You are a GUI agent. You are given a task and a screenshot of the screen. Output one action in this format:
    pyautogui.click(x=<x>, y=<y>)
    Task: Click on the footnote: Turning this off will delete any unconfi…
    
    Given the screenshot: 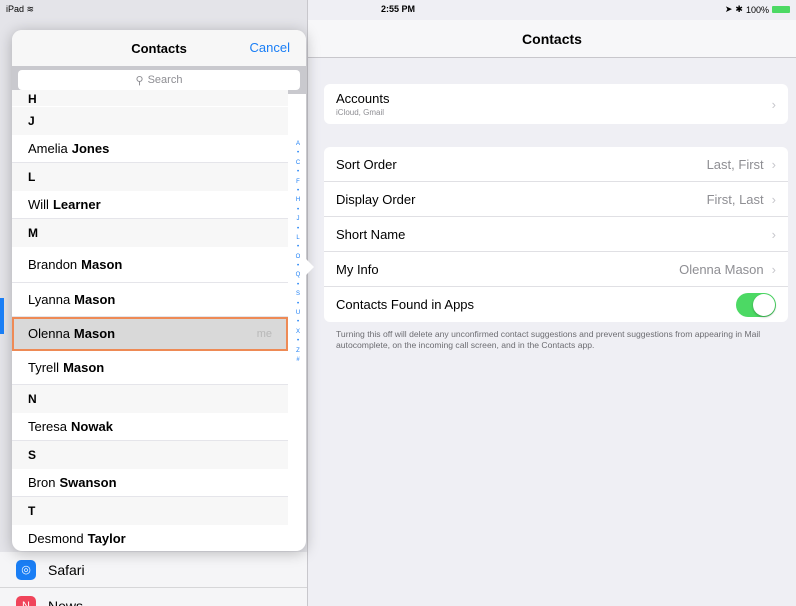 What is the action you would take?
    pyautogui.click(x=548, y=339)
    